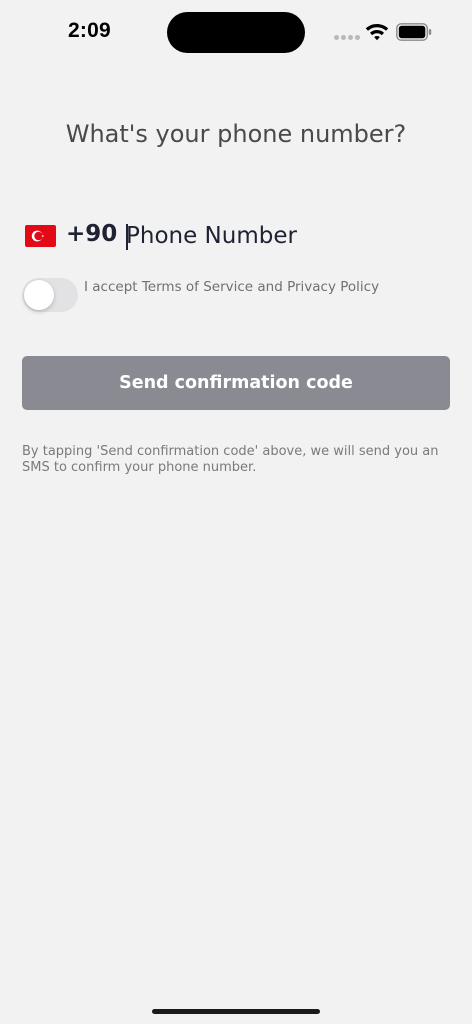 This screenshot has height=1024, width=472. I want to click on country-code: +90, so click(91, 234).